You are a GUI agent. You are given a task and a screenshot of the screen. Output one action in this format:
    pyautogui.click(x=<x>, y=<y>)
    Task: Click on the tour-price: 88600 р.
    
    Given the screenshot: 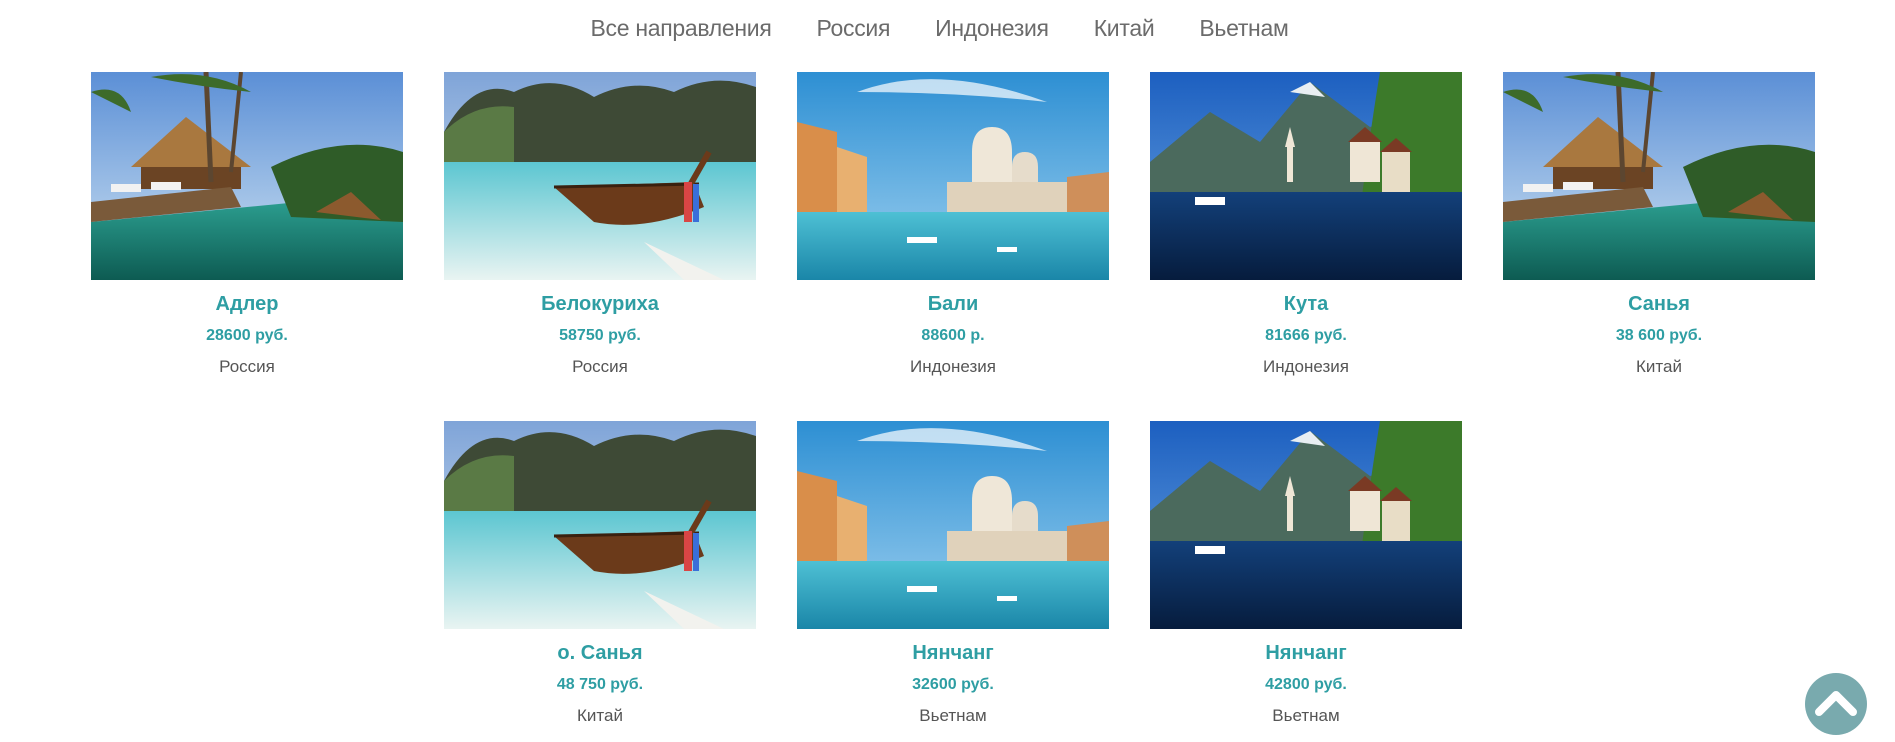 What is the action you would take?
    pyautogui.click(x=953, y=335)
    